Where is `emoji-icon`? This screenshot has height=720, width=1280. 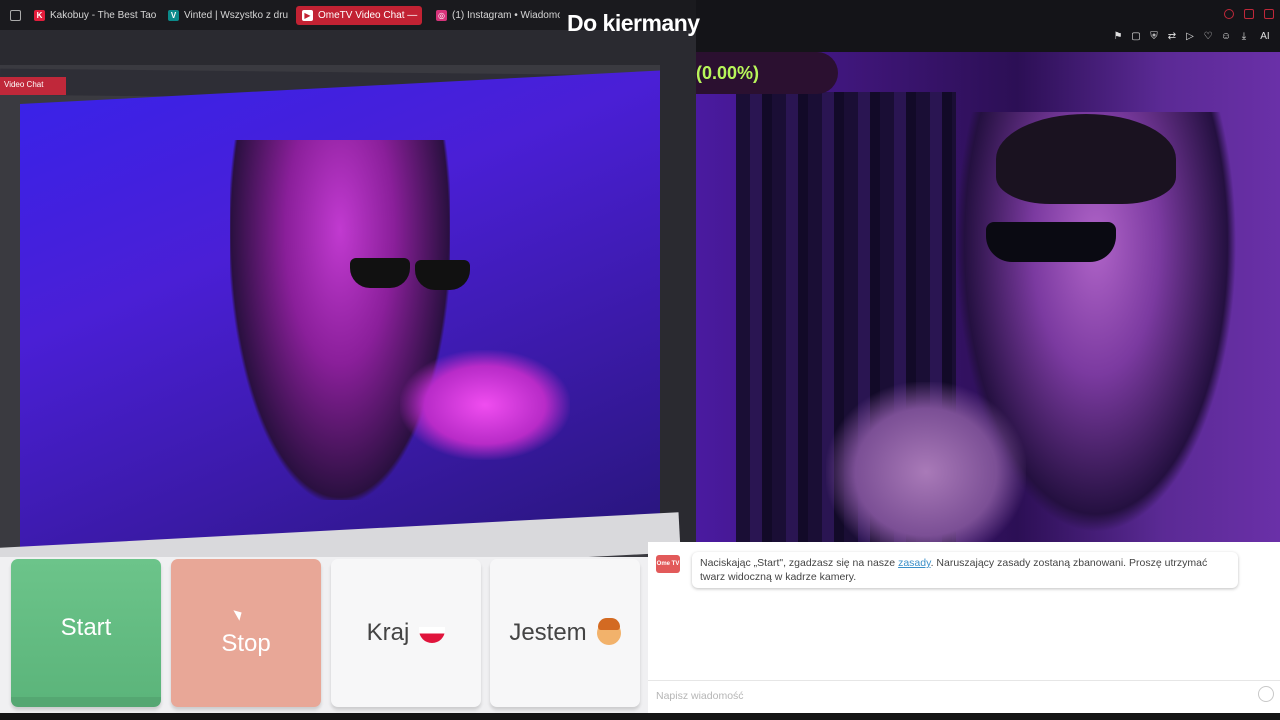 emoji-icon is located at coordinates (1266, 694).